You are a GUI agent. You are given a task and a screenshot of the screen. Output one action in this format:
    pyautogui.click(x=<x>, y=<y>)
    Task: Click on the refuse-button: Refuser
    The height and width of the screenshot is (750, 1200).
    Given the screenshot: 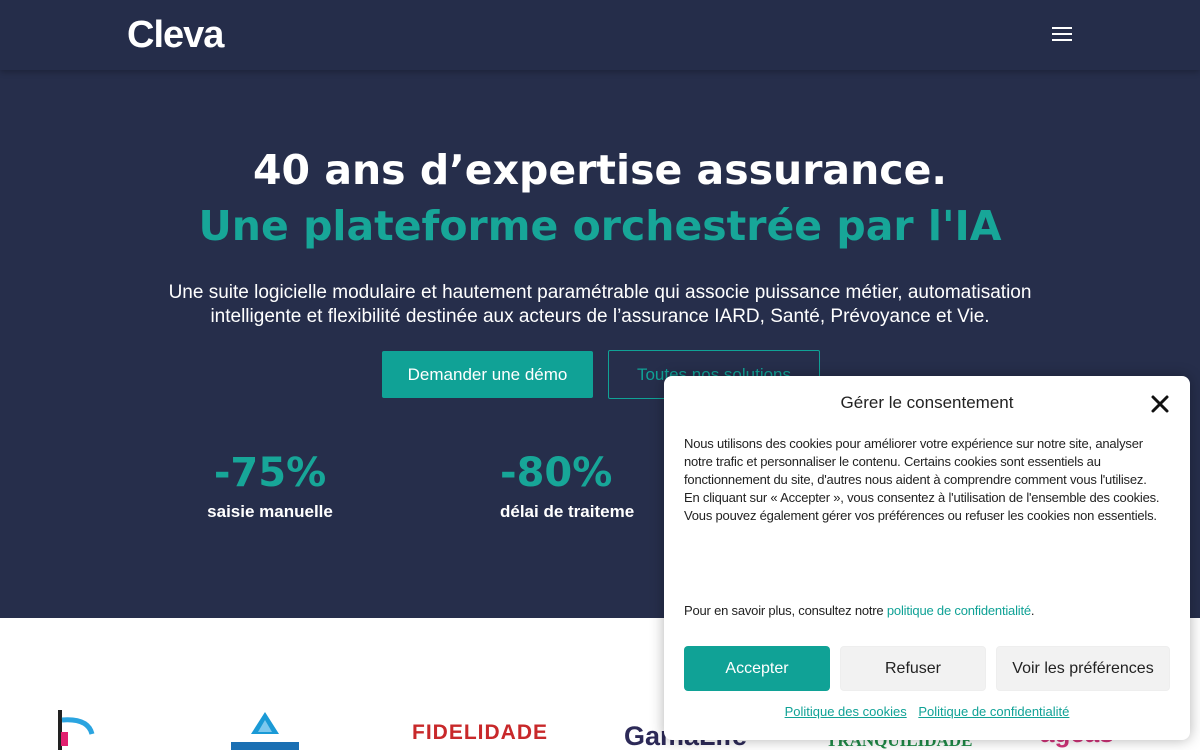 What is the action you would take?
    pyautogui.click(x=913, y=668)
    